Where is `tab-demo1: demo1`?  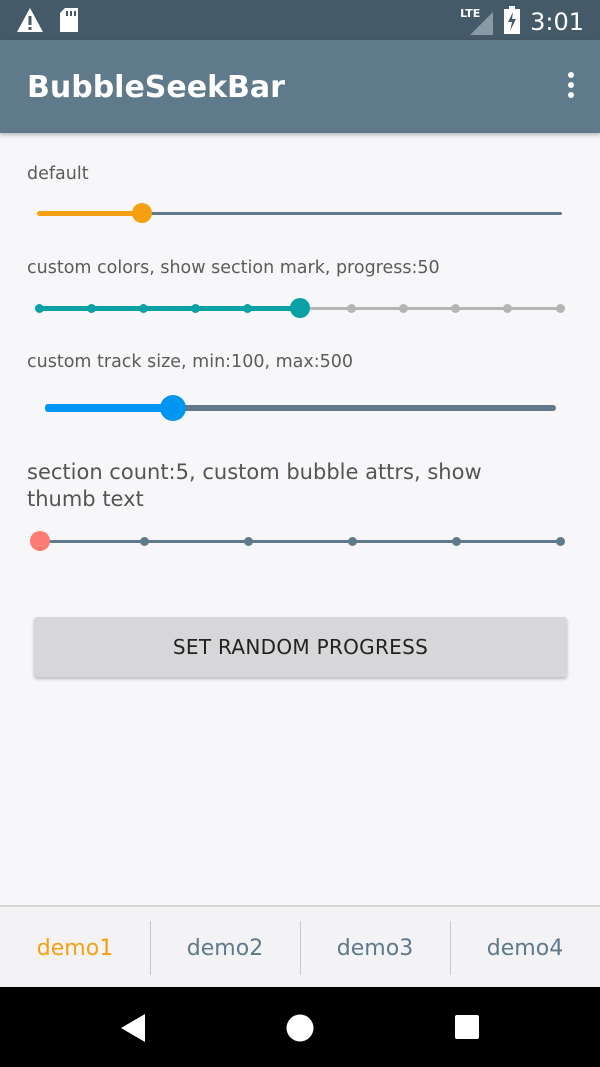
tab-demo1: demo1 is located at coordinates (75, 948).